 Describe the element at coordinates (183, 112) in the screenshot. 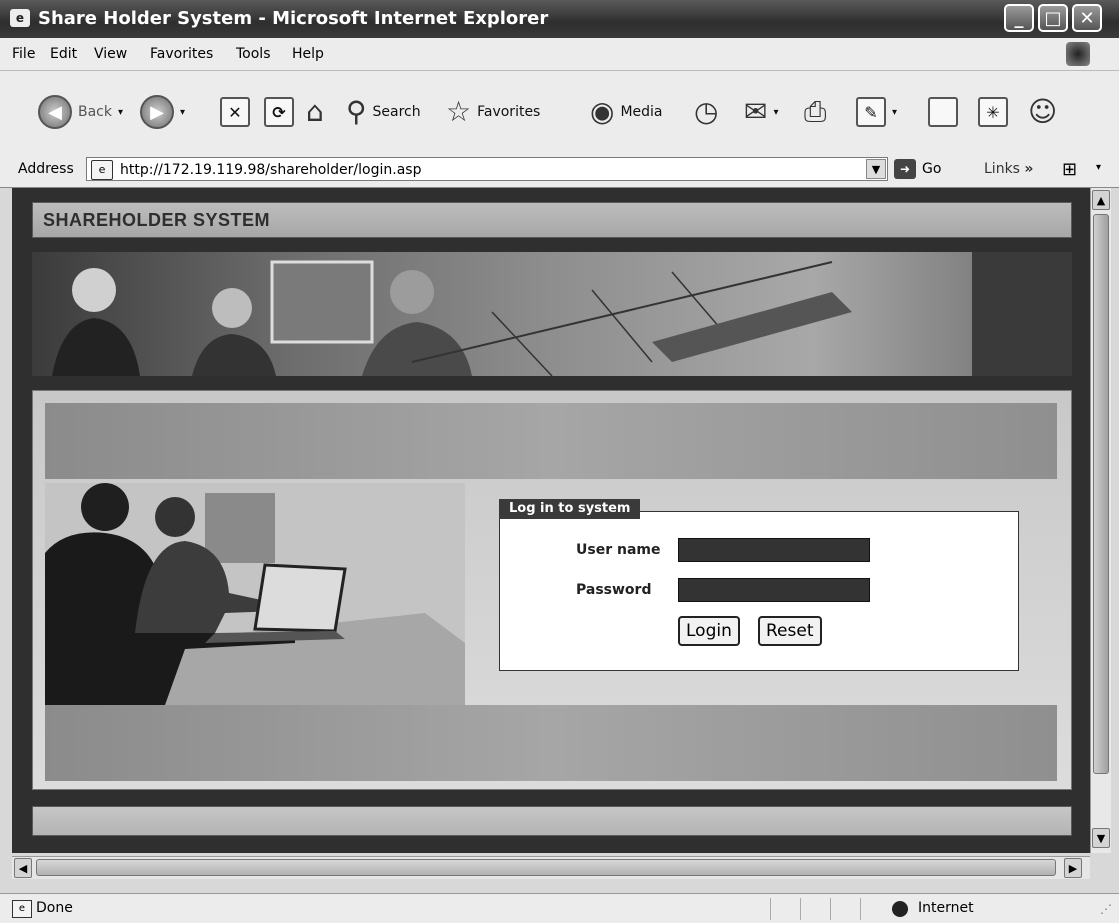

I see `forward-dropdown-icon: ▾` at that location.